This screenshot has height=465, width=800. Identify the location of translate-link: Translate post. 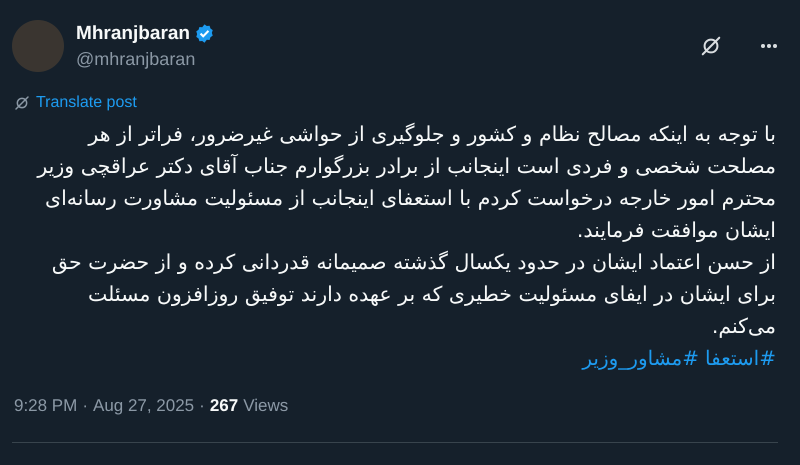
(86, 103).